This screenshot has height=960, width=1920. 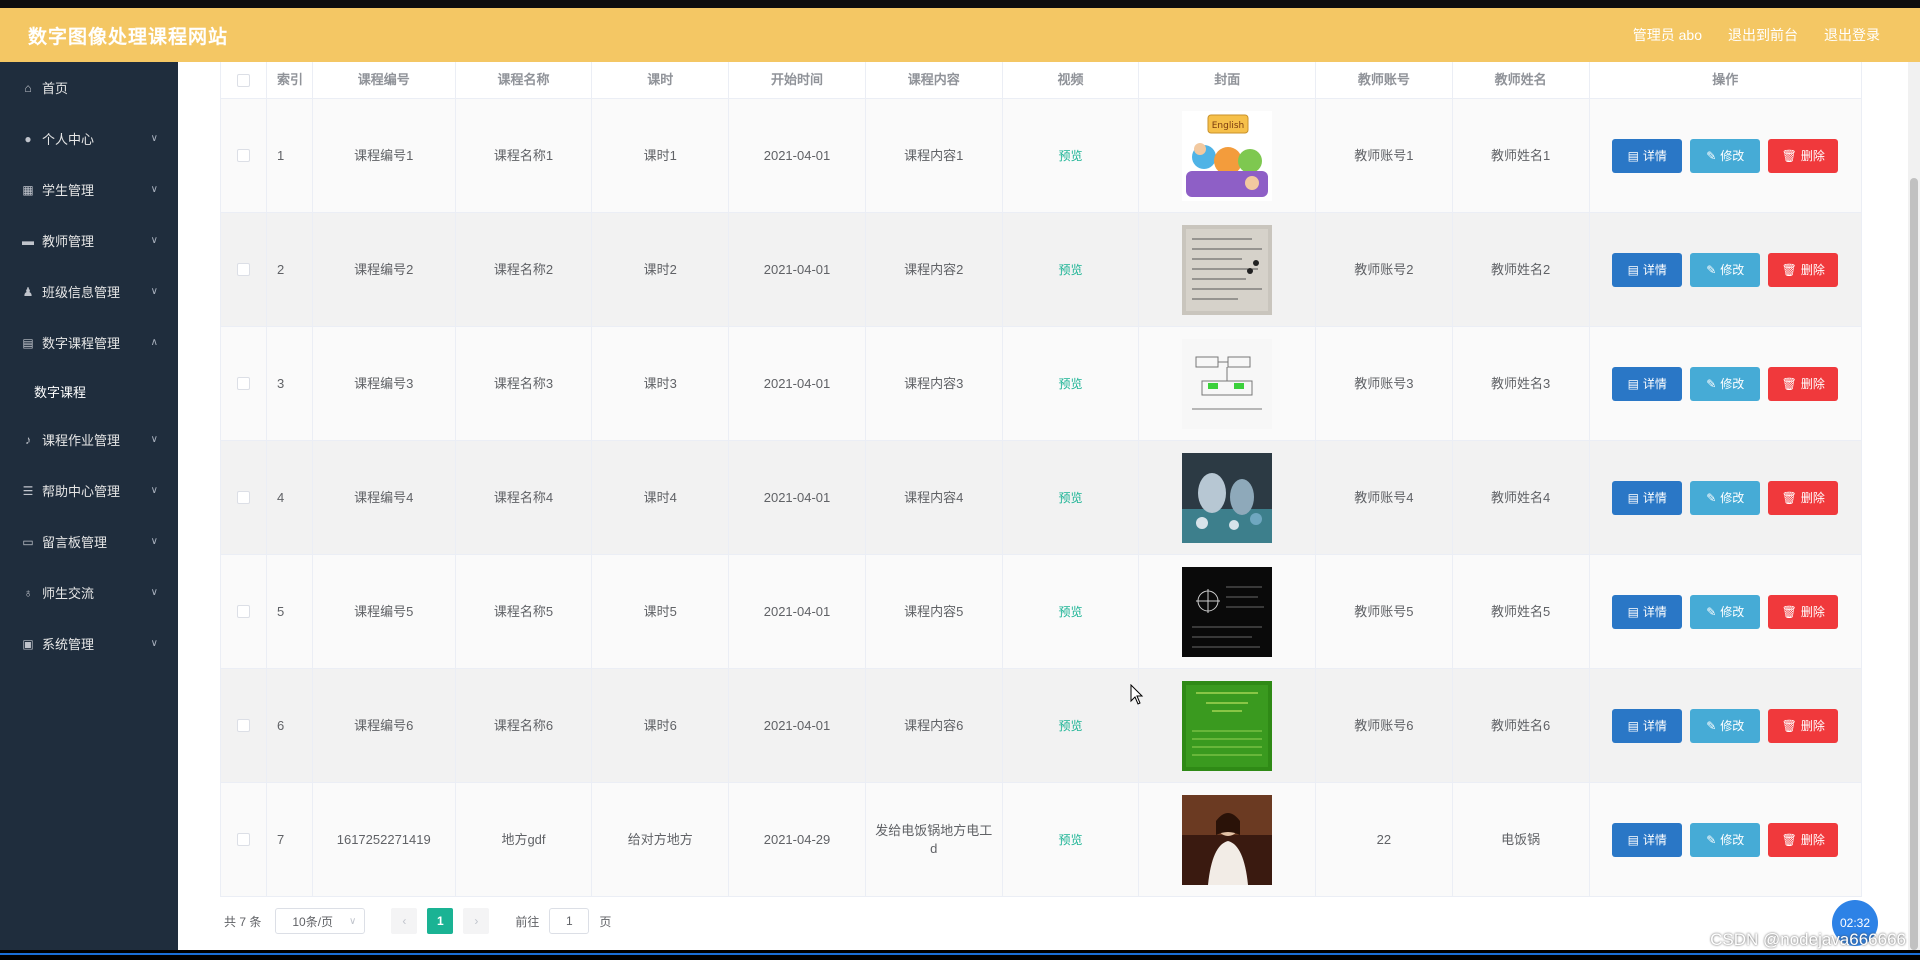 What do you see at coordinates (404, 921) in the screenshot?
I see `prev-page-button: ‹` at bounding box center [404, 921].